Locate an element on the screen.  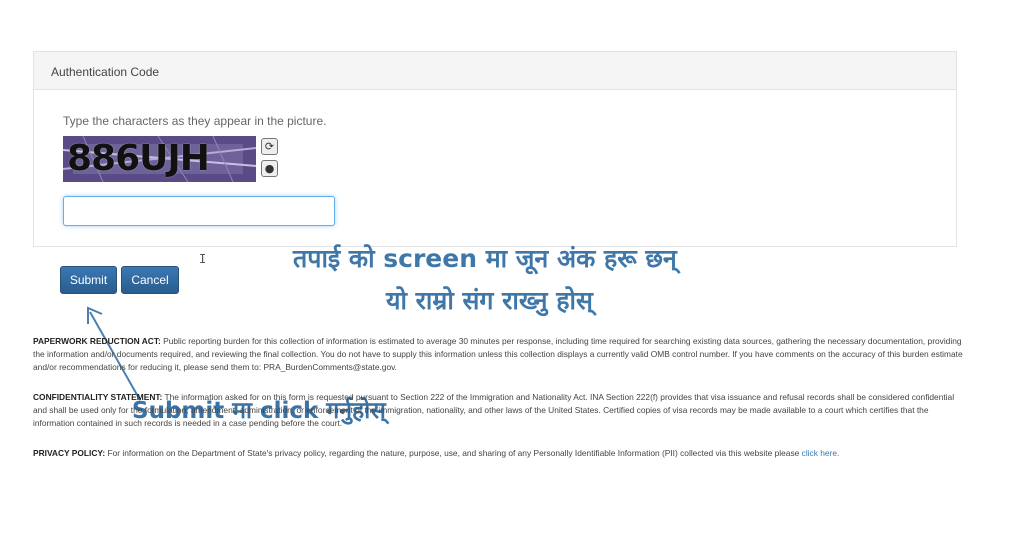
privacy-link: click here. is located at coordinates (821, 453).